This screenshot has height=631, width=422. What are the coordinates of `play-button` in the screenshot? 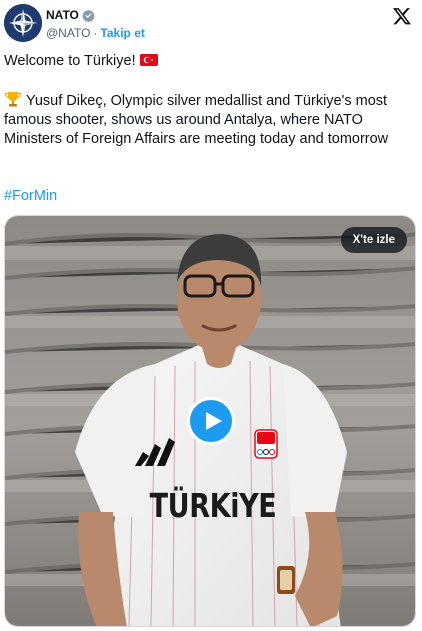 It's located at (211, 421).